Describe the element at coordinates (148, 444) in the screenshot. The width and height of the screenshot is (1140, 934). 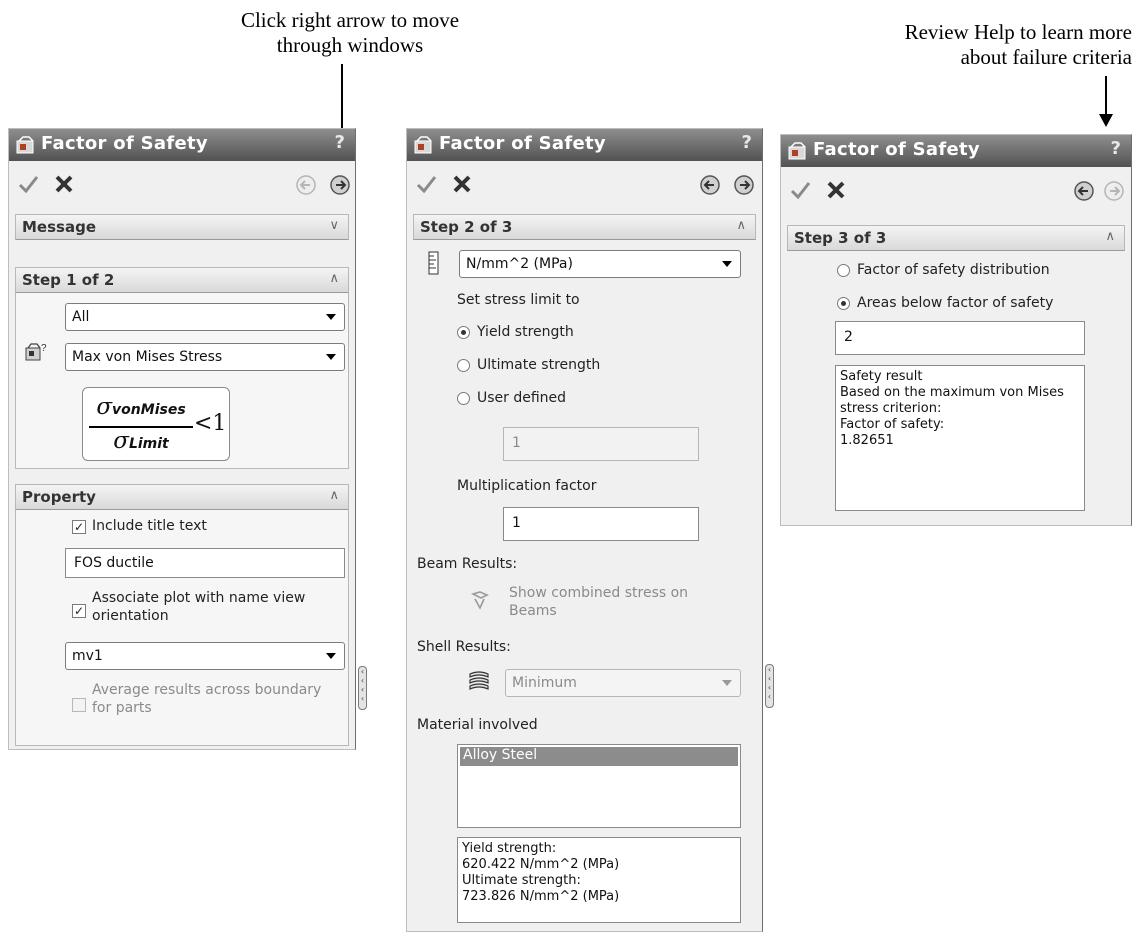
I see `formula-denominator-subscript: Limit` at that location.